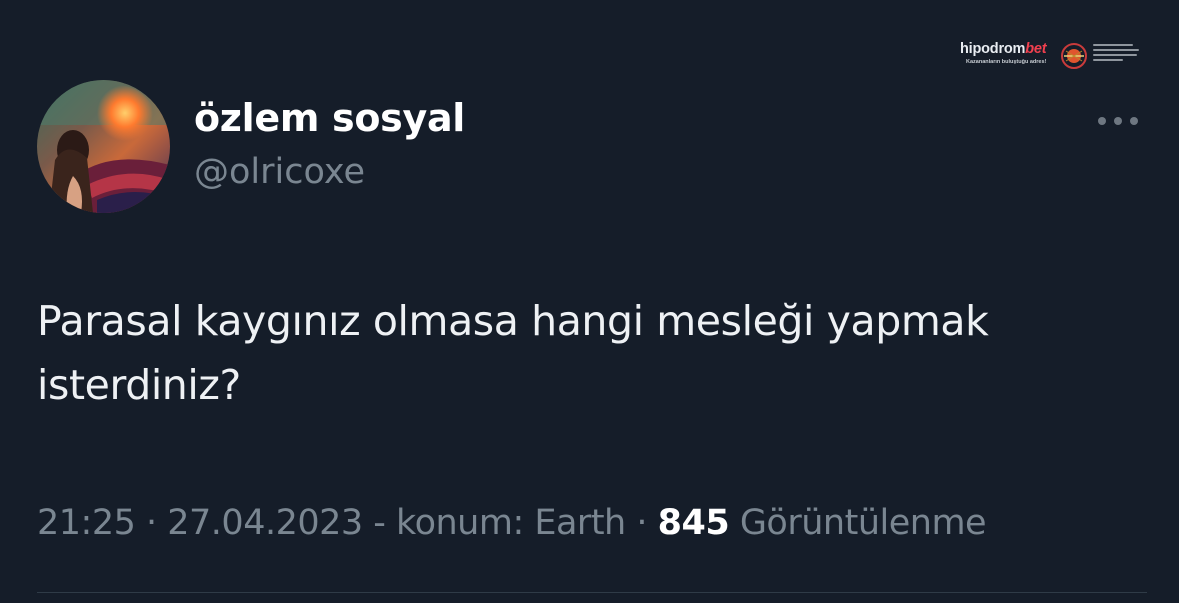 The image size is (1179, 603). I want to click on author-display-name: özlem sosyal, so click(329, 118).